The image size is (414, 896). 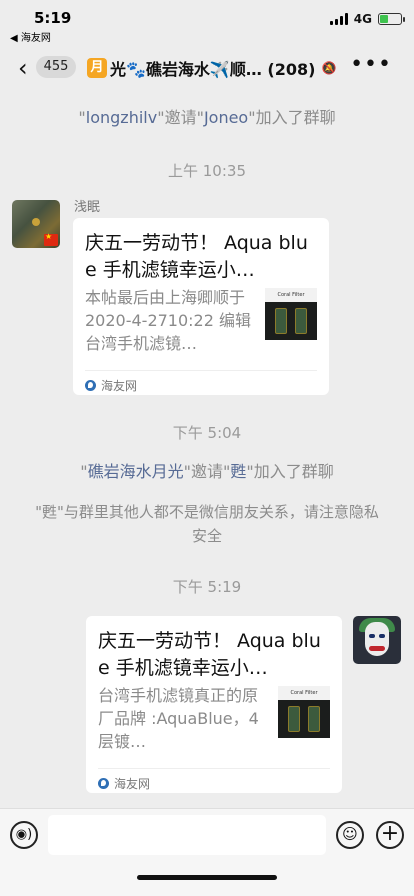 I want to click on voice-input-icon: ◉), so click(x=24, y=835).